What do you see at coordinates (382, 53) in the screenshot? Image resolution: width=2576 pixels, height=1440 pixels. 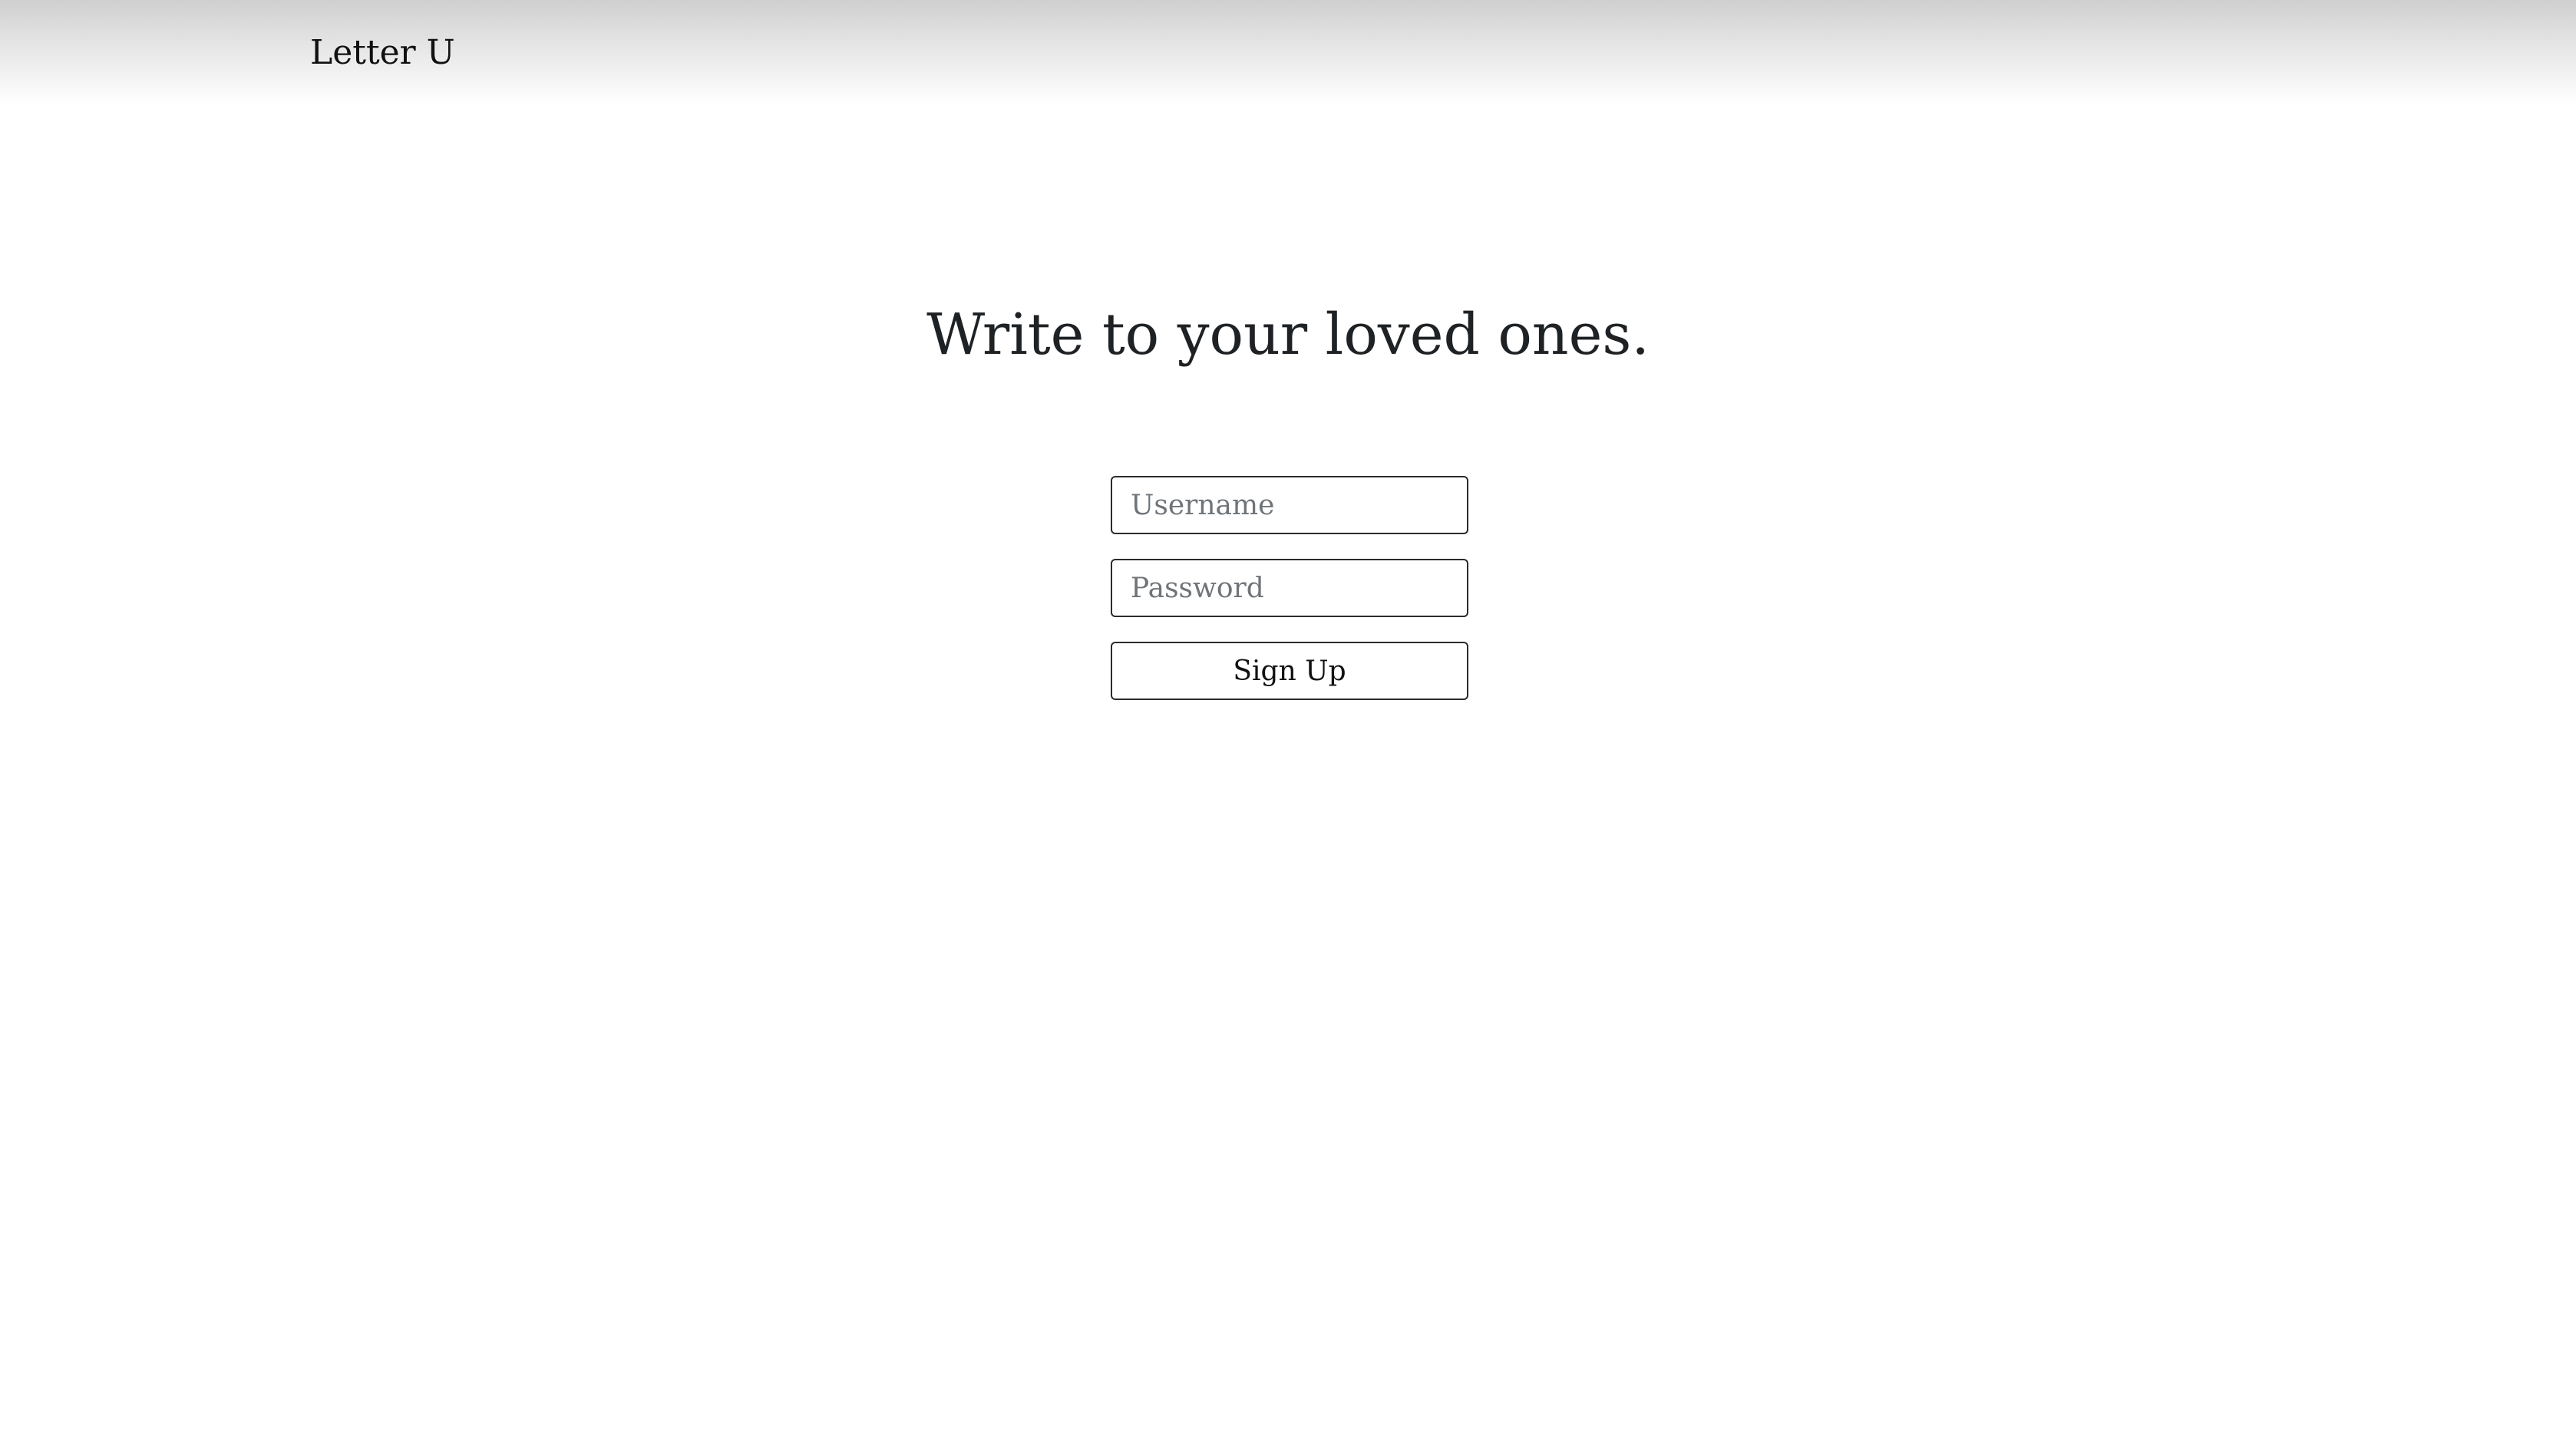 I see `brand-logo: Letter U` at bounding box center [382, 53].